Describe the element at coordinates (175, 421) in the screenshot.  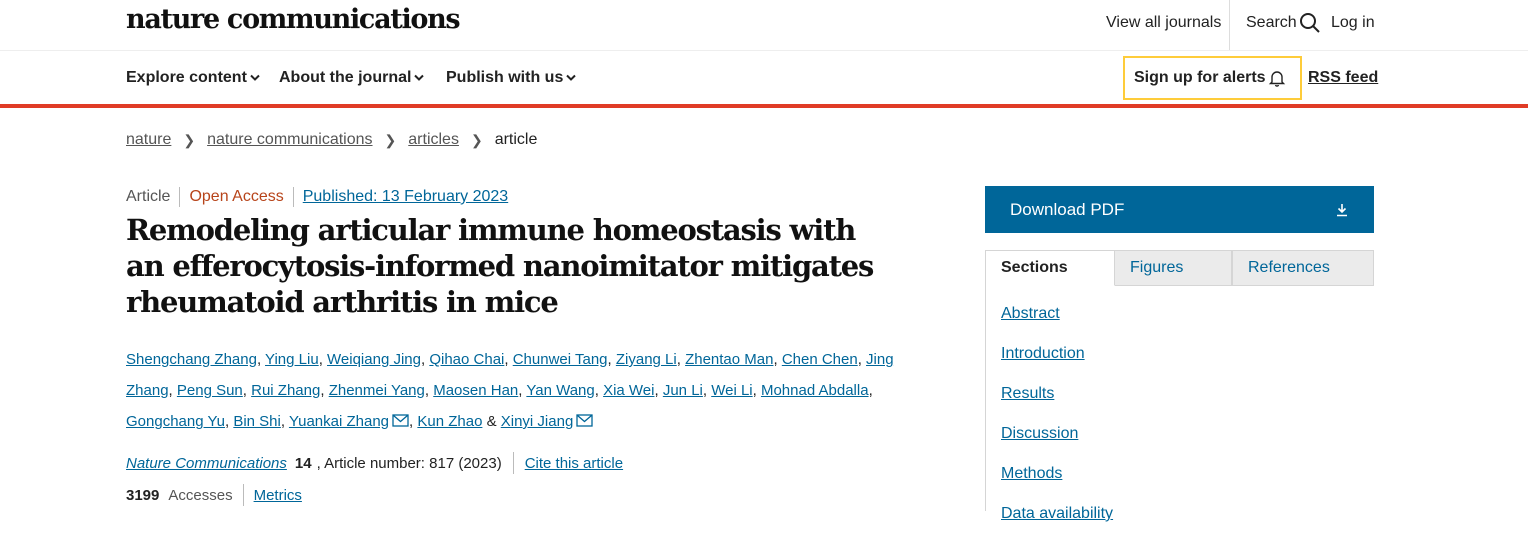
I see `author-link: Gongchang Yu` at that location.